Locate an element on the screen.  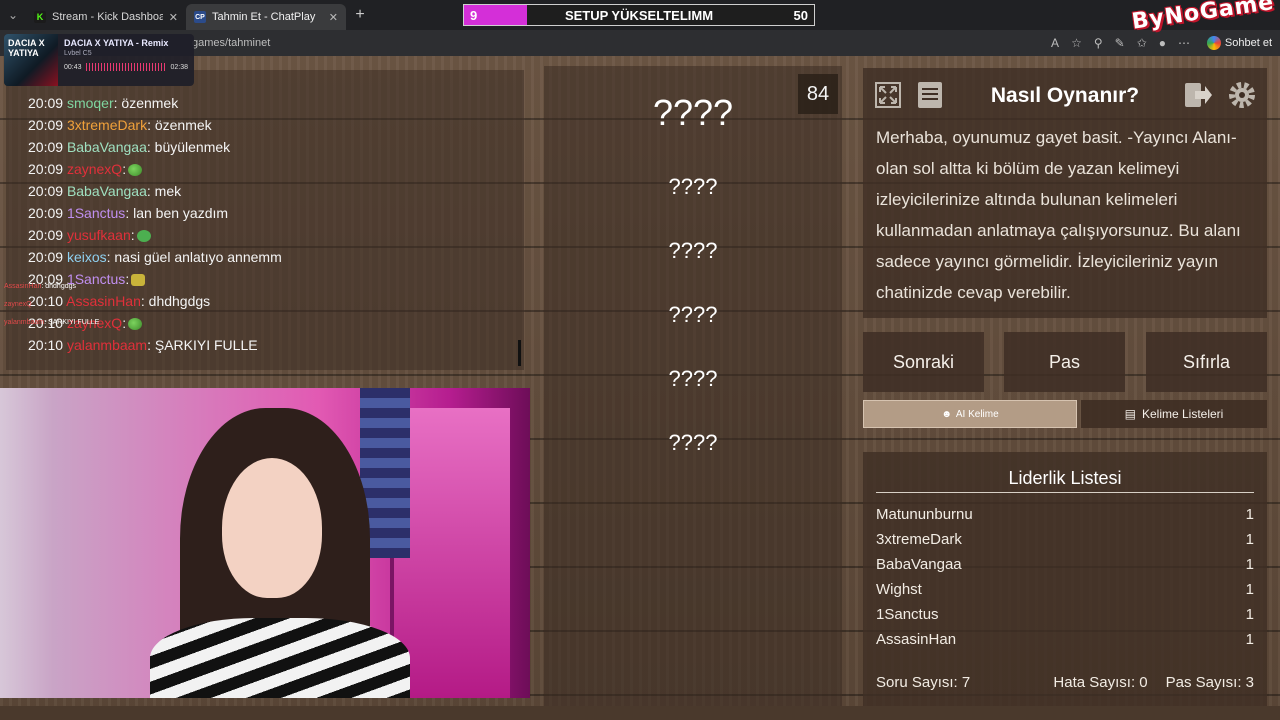
tab-kick-dashboard: K Stream - Kick Dashboard ✕ is located at coordinates (106, 17).